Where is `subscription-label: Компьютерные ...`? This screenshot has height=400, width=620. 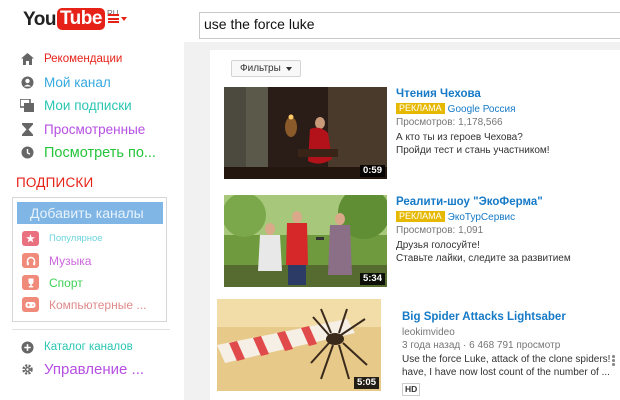
subscription-label: Компьютерные ... is located at coordinates (98, 304).